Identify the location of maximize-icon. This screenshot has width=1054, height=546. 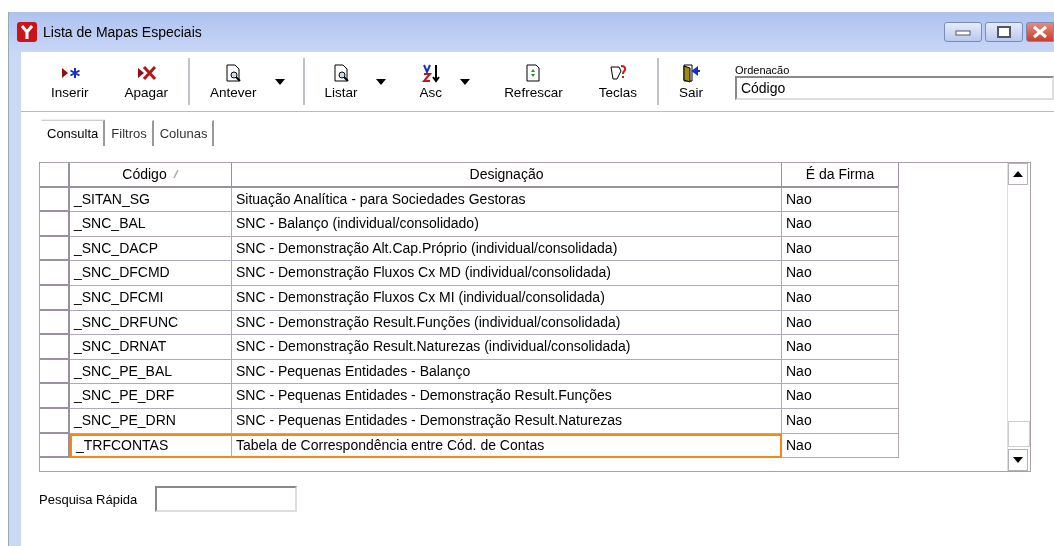
(1004, 32).